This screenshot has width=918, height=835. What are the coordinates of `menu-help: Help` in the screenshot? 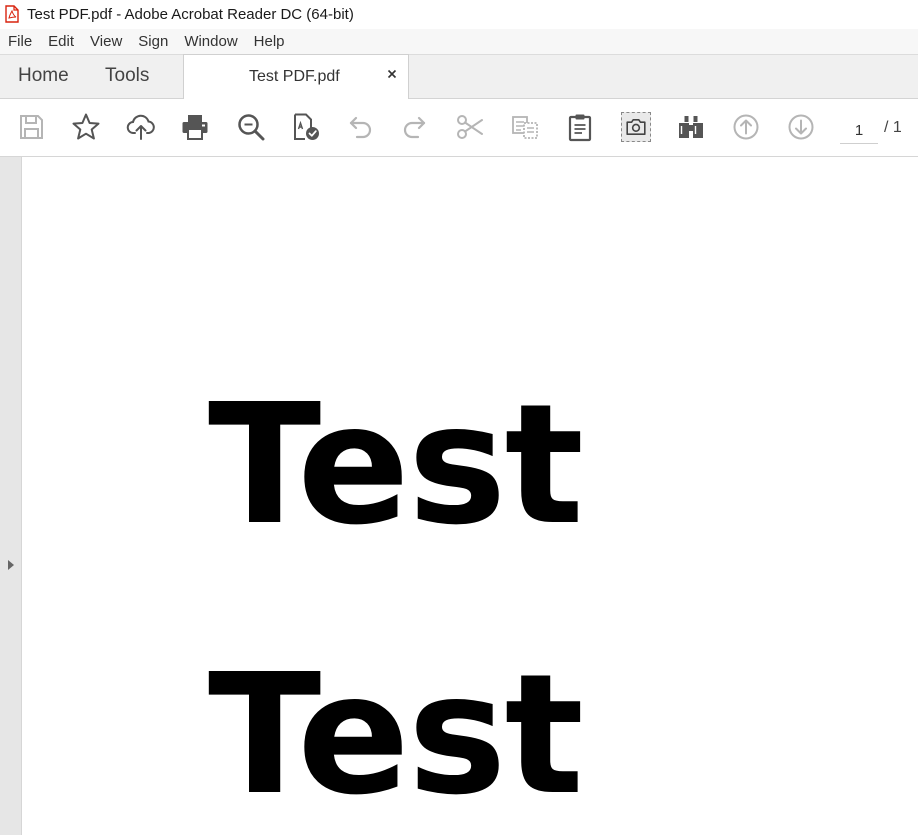 It's located at (269, 41).